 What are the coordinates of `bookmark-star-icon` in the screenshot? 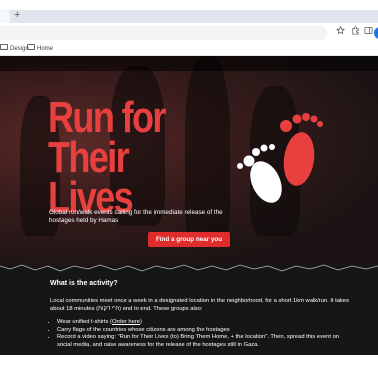 It's located at (340, 32).